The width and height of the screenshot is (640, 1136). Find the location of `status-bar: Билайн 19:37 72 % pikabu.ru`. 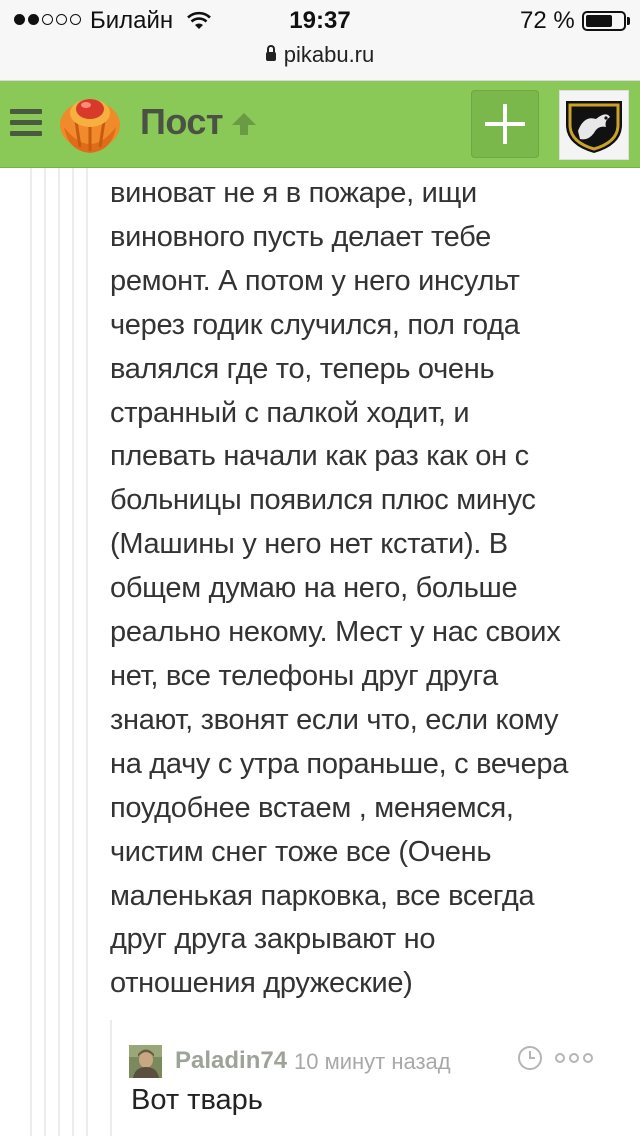

status-bar: Билайн 19:37 72 % pikabu.ru is located at coordinates (320, 40).